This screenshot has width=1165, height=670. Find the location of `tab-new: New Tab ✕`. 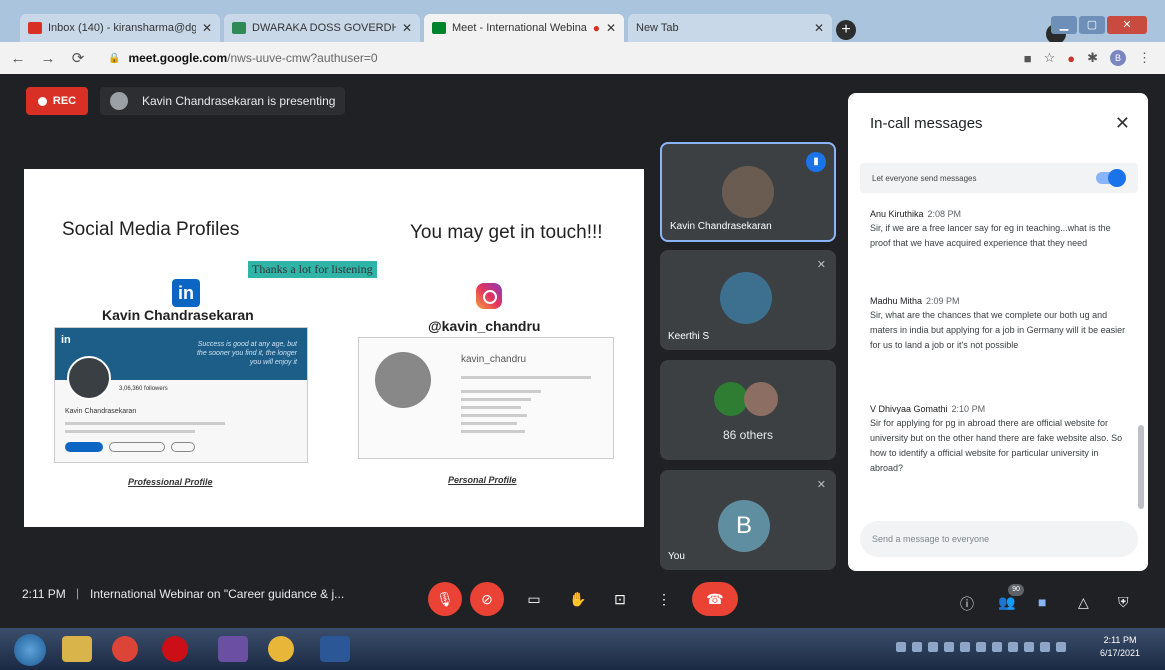

tab-new: New Tab ✕ is located at coordinates (730, 28).